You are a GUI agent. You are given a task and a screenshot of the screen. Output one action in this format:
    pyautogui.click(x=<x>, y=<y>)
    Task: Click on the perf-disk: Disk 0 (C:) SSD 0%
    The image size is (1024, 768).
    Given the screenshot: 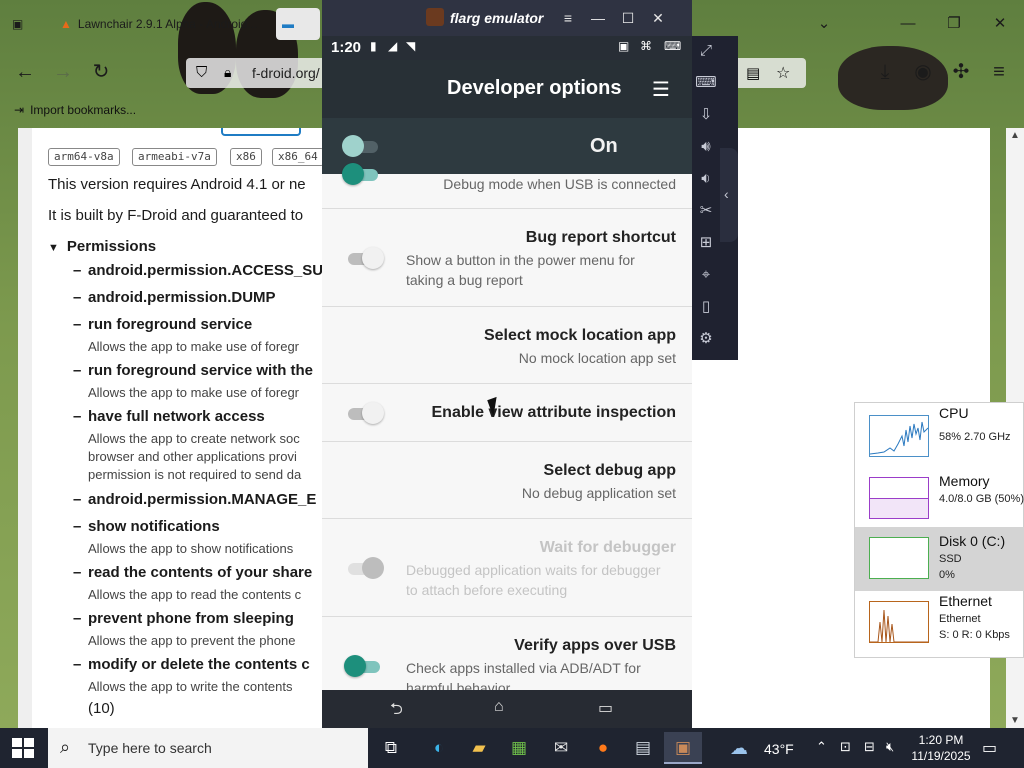 What is the action you would take?
    pyautogui.click(x=939, y=559)
    